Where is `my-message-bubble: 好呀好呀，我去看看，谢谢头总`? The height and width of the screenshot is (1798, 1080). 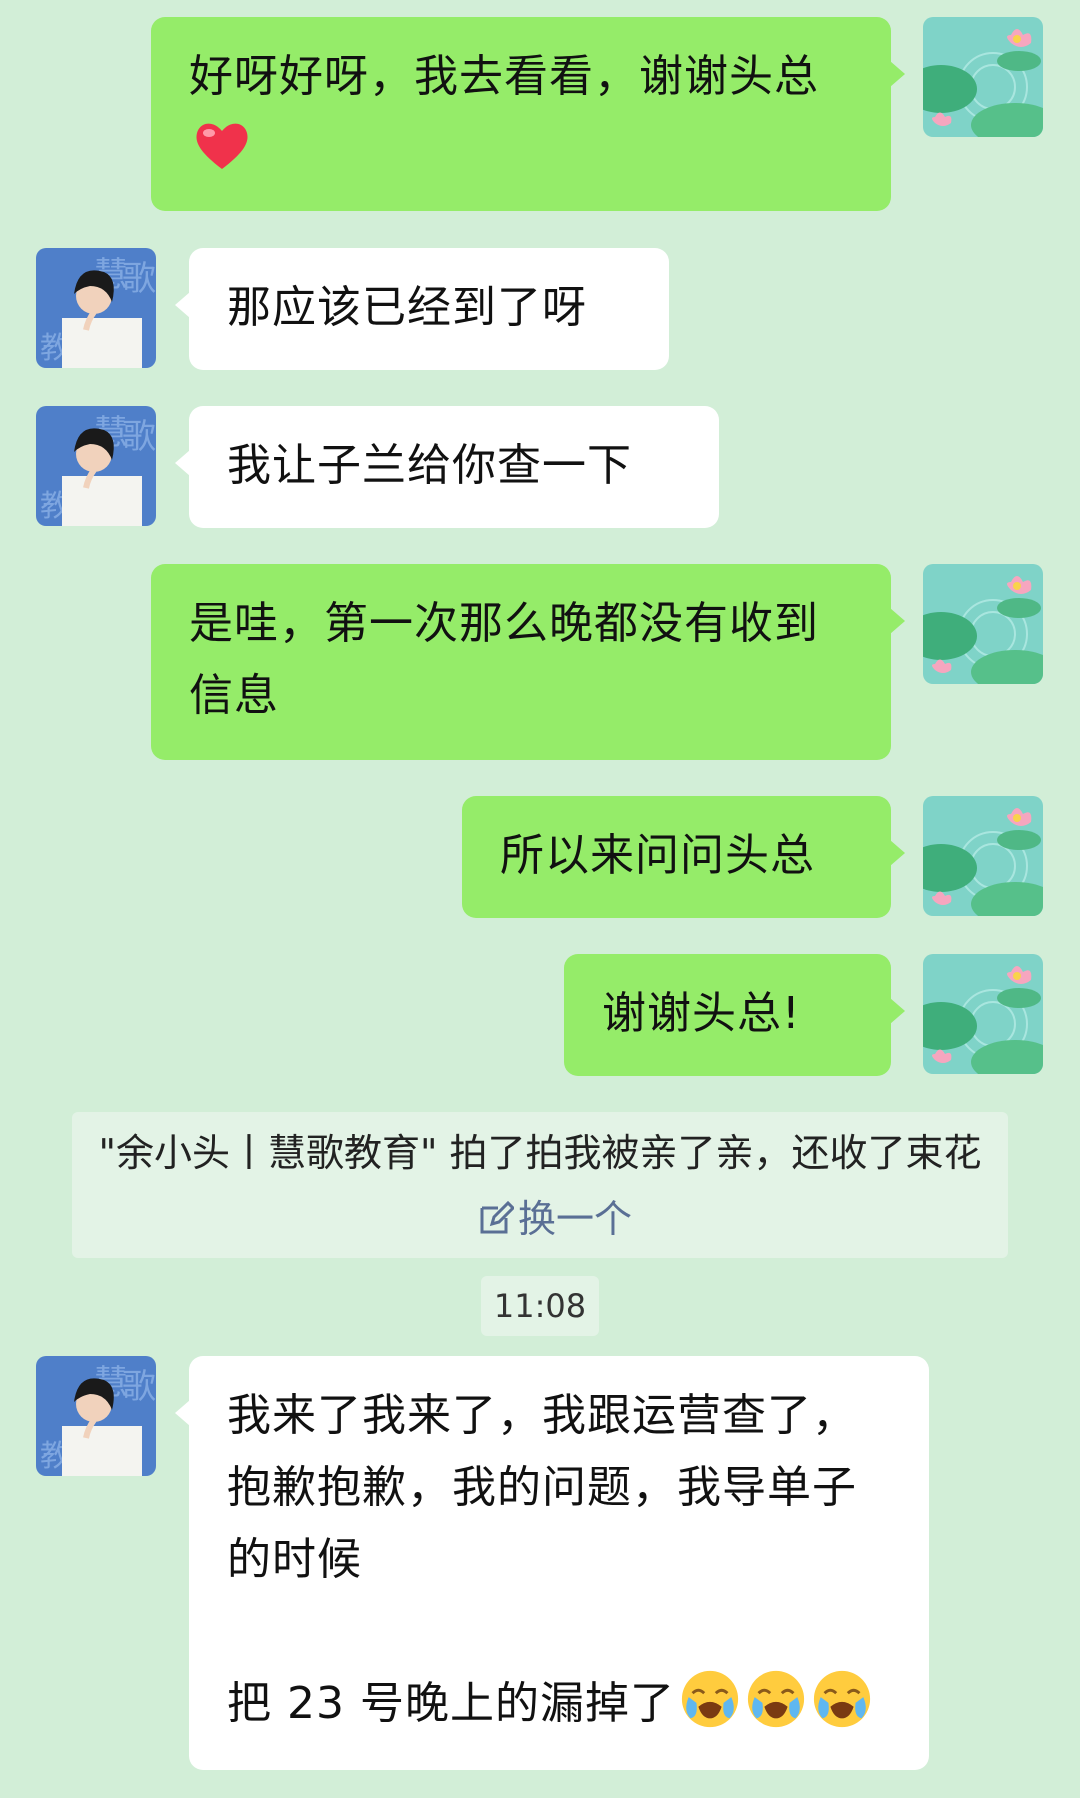
my-message-bubble: 好呀好呀，我去看看，谢谢头总 is located at coordinates (528, 114).